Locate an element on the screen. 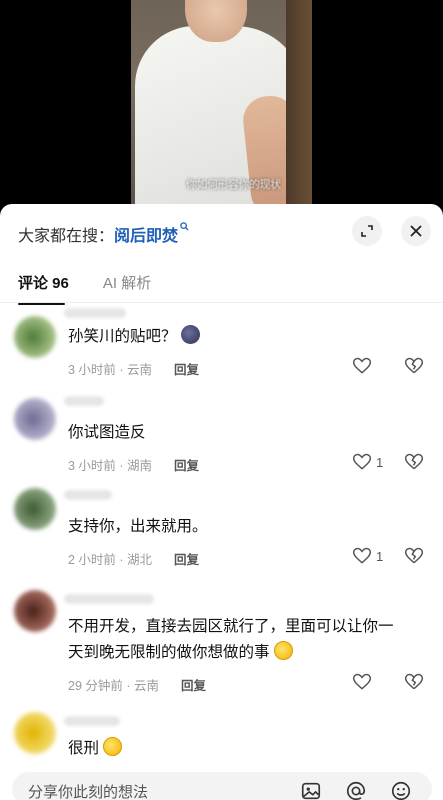 Image resolution: width=443 pixels, height=800 pixels. image-icon is located at coordinates (311, 790).